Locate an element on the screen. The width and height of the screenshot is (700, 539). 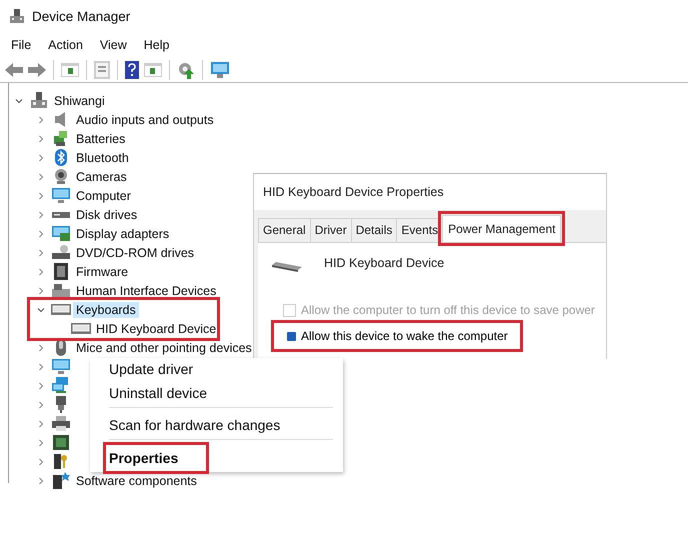
properties-button is located at coordinates (102, 70).